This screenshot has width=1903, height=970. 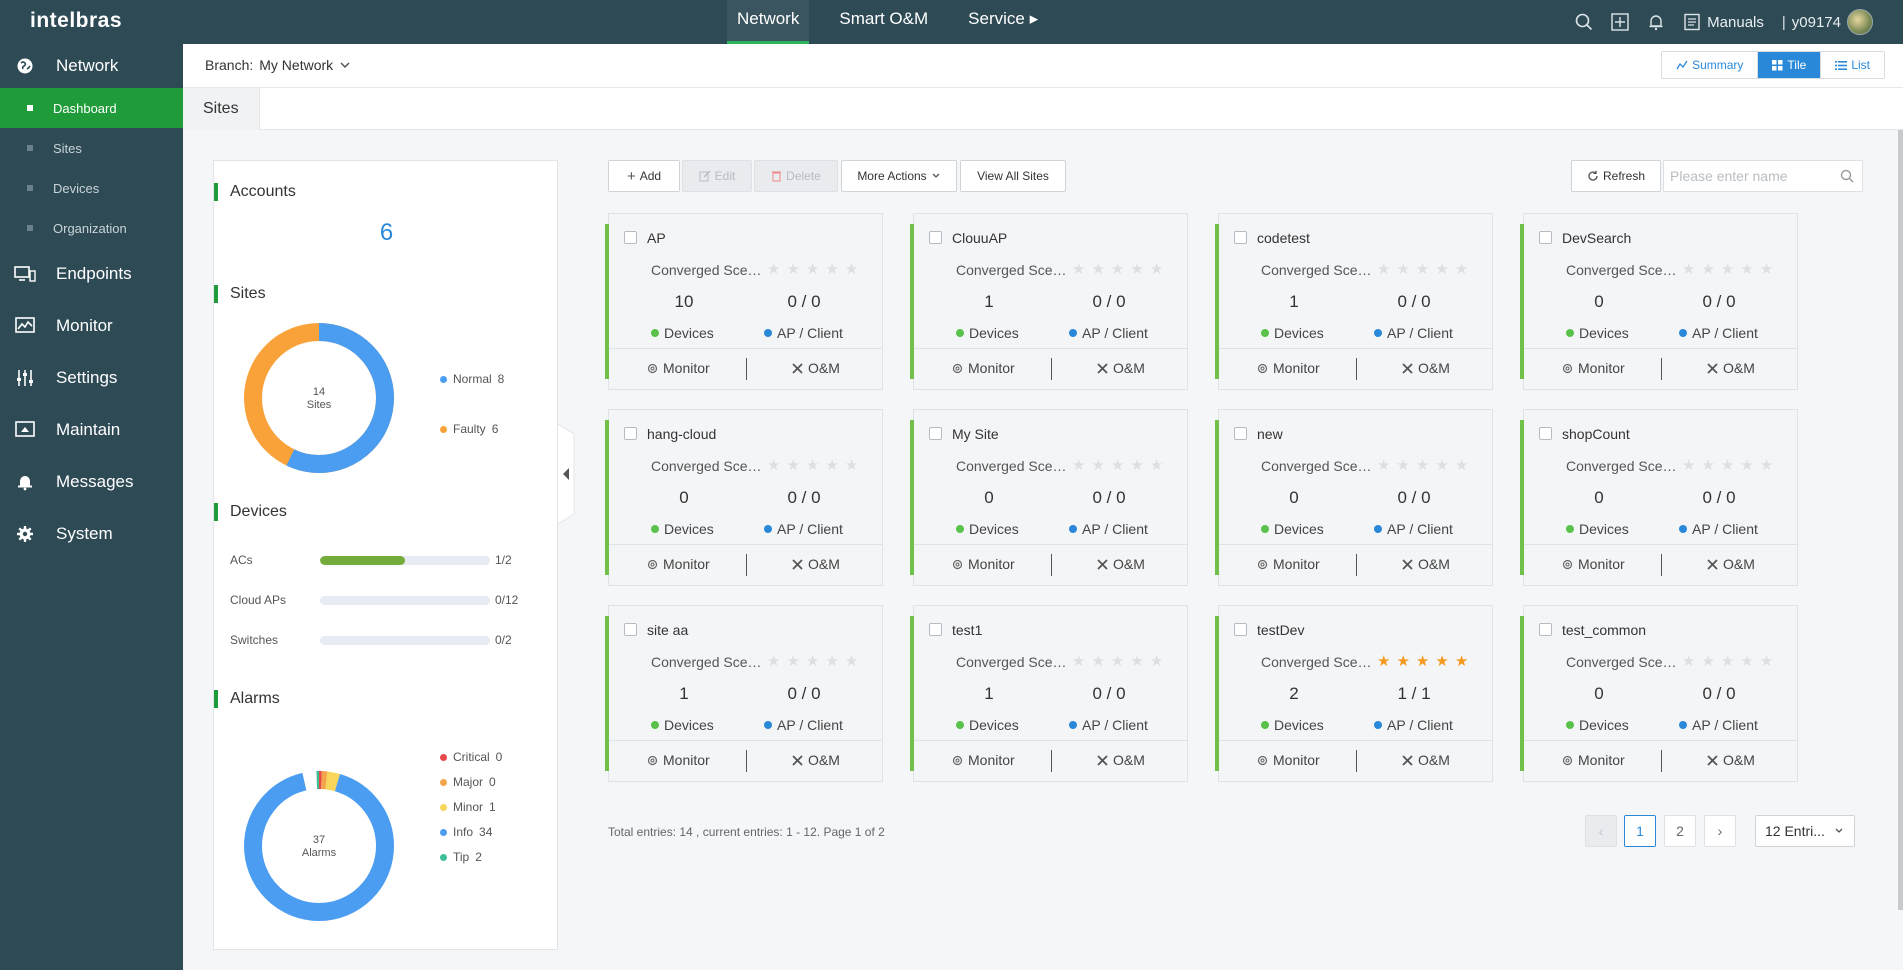 I want to click on prev-page-button: ‹, so click(x=1601, y=831).